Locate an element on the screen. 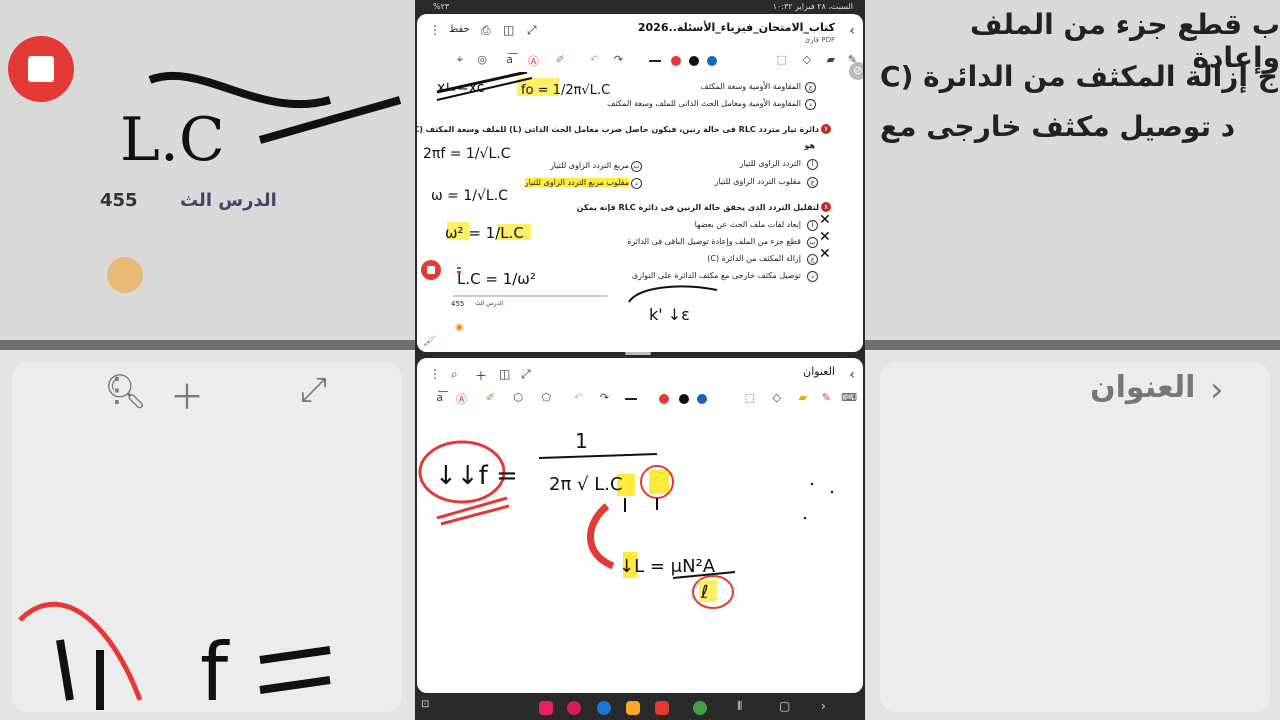 The height and width of the screenshot is (720, 1280). home-button: ▢ is located at coordinates (784, 706).